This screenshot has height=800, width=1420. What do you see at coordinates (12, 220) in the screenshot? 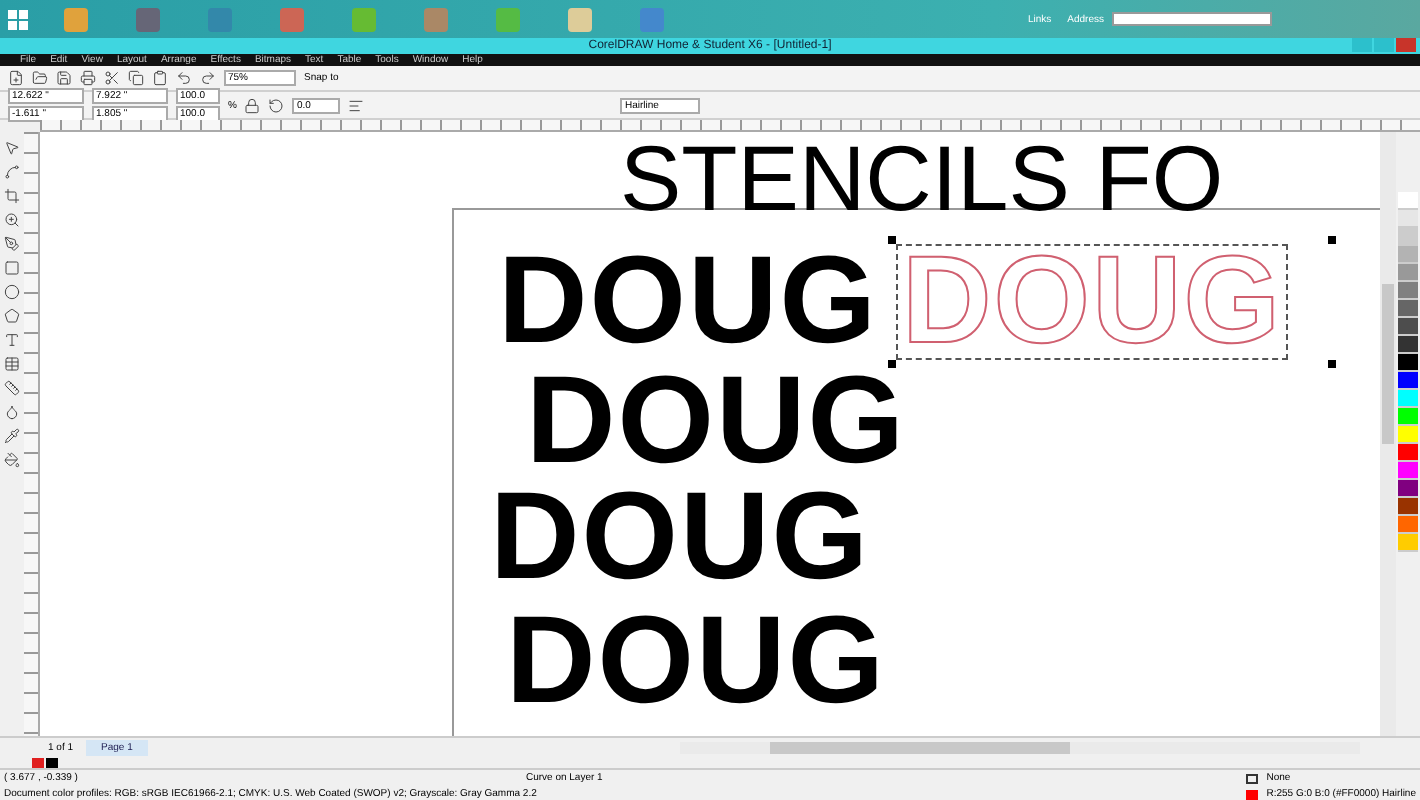
I see `zoom-icon` at bounding box center [12, 220].